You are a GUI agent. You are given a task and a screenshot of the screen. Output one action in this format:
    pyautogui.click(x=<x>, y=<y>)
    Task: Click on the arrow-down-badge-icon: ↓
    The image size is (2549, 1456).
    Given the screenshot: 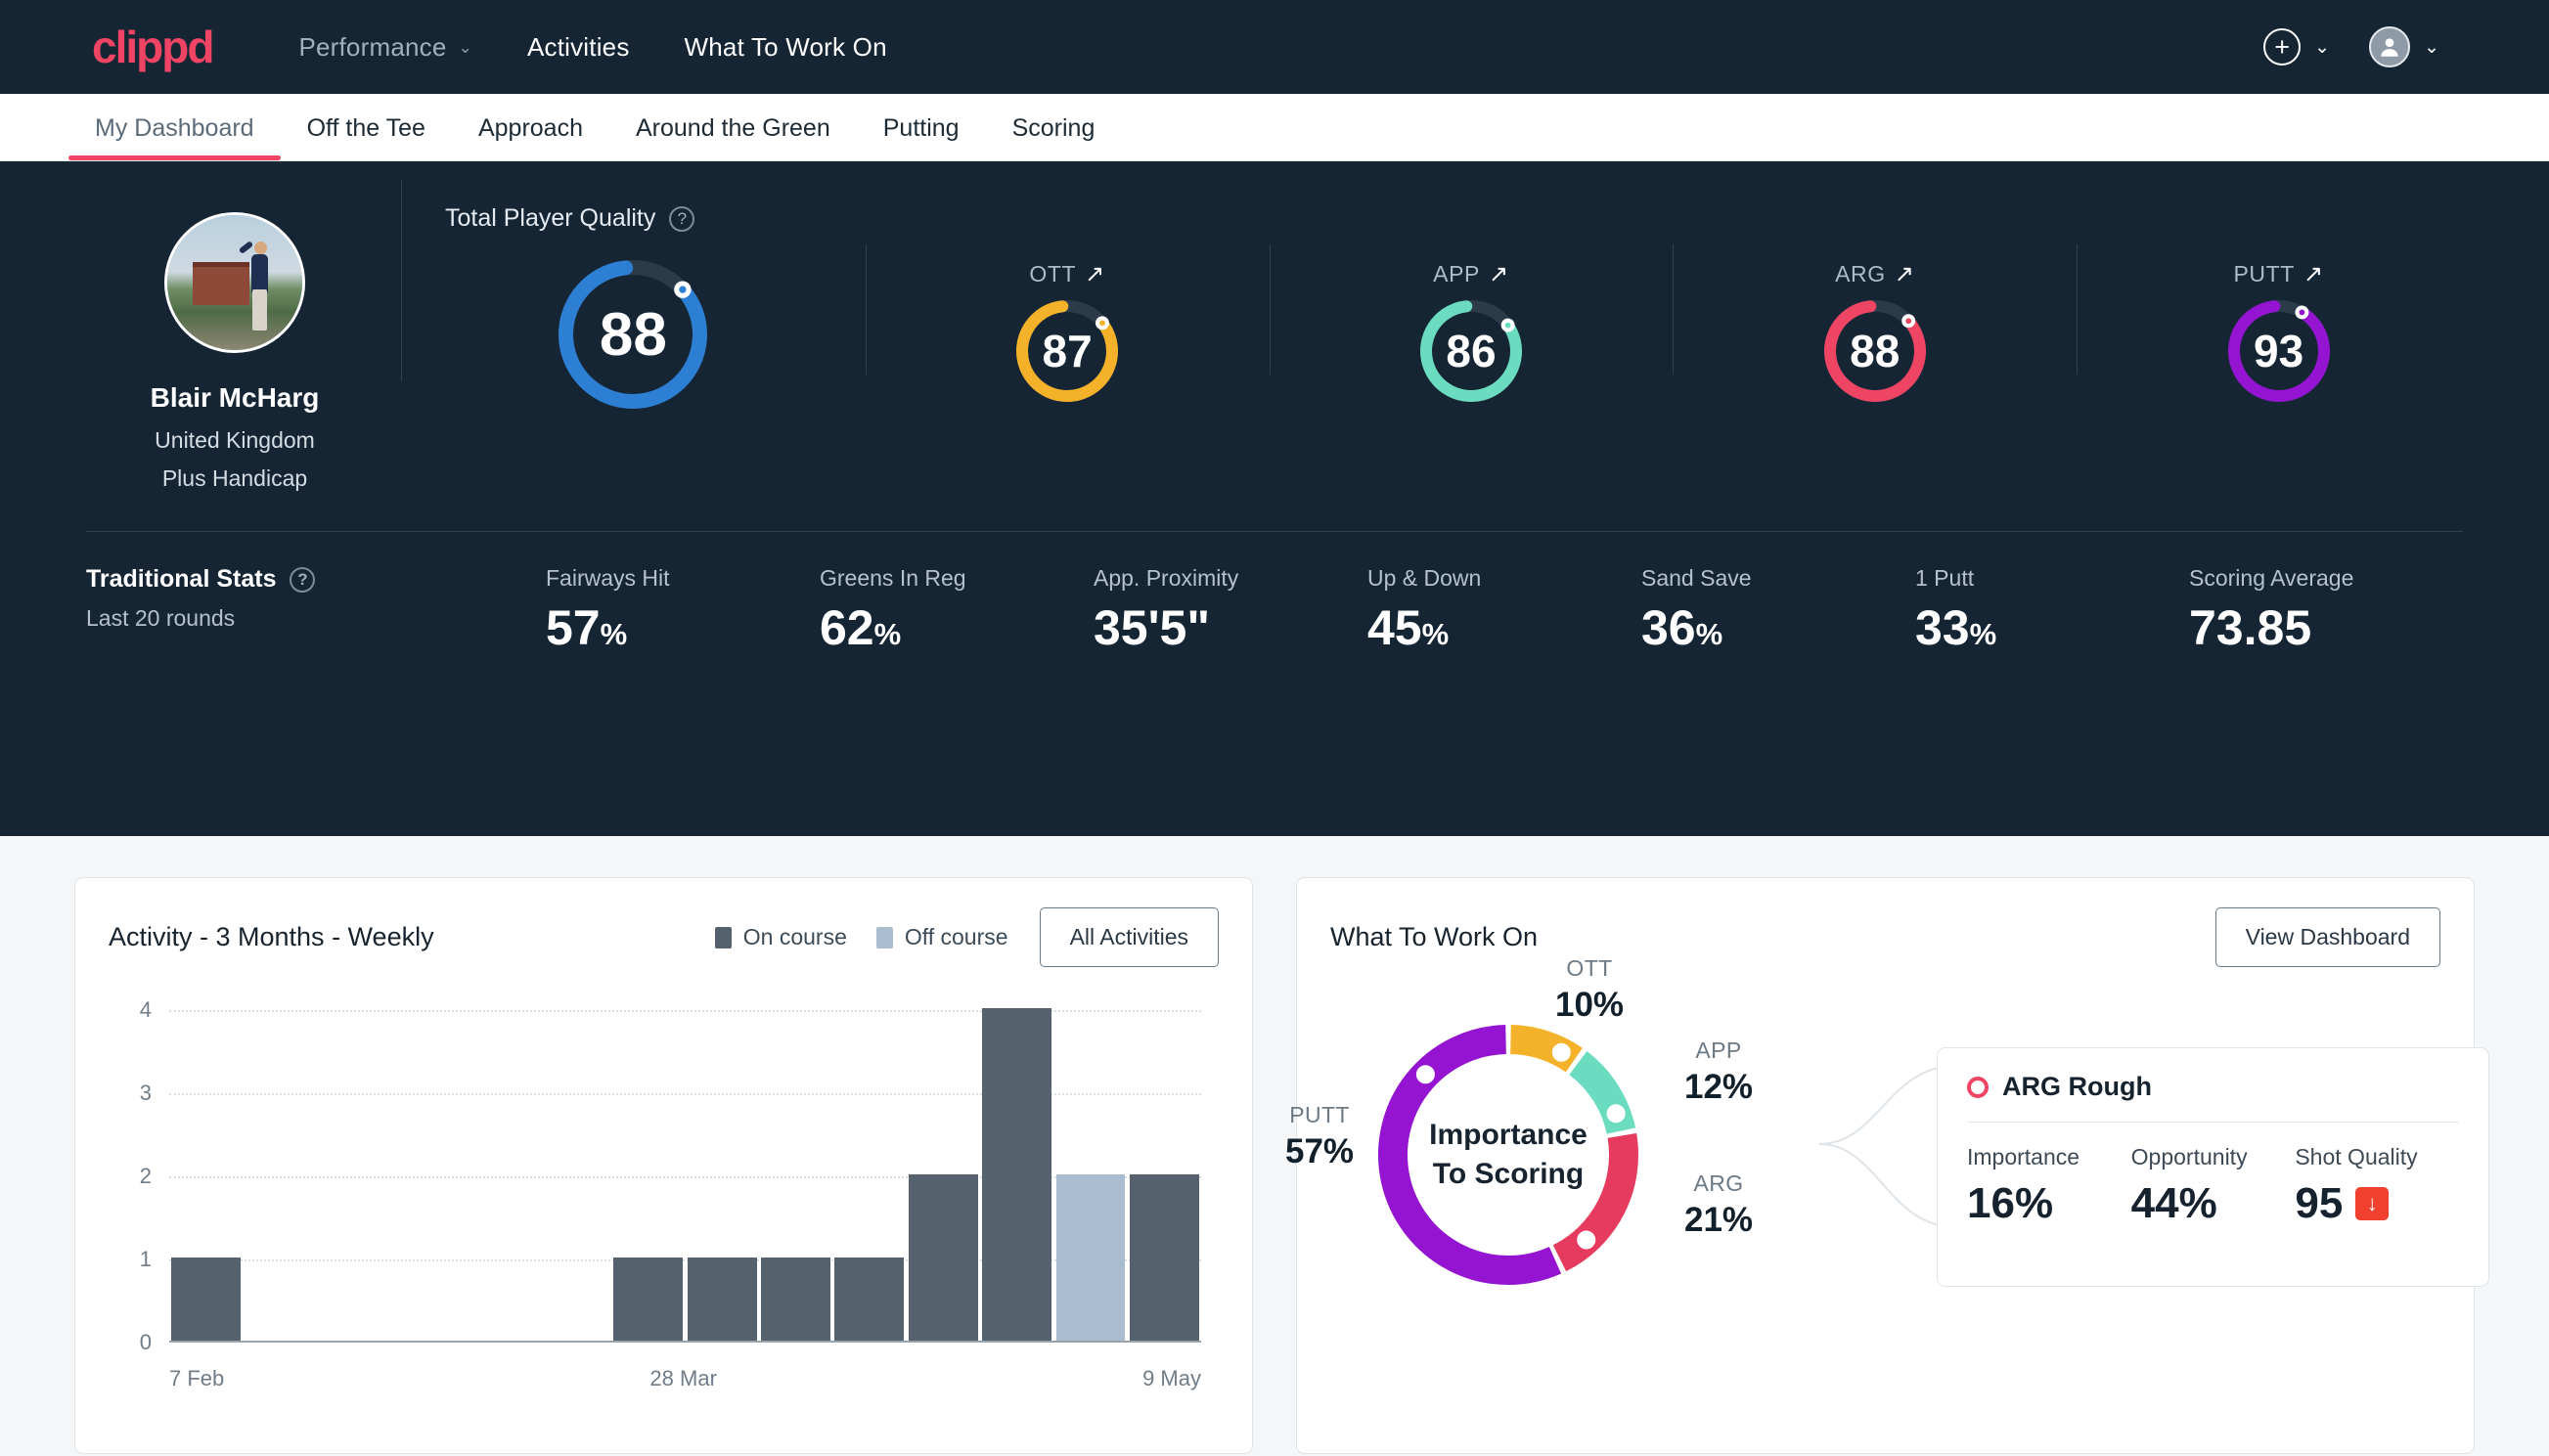 What is the action you would take?
    pyautogui.click(x=2373, y=1203)
    